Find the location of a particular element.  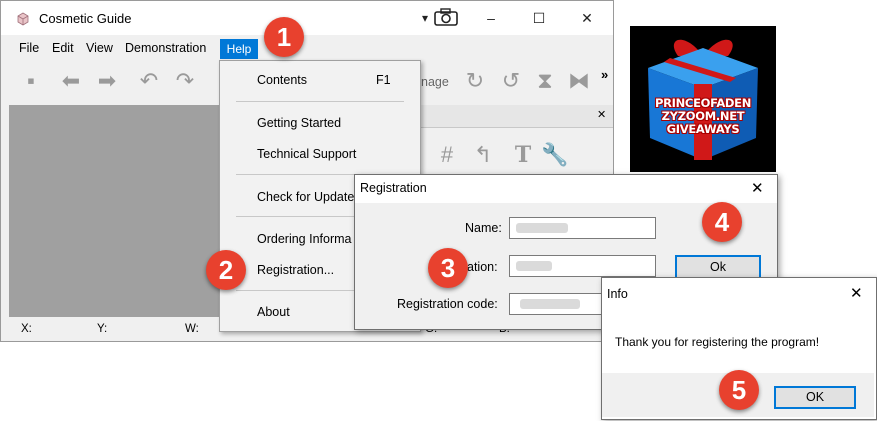

wrench-icon: 🔧 is located at coordinates (555, 155).